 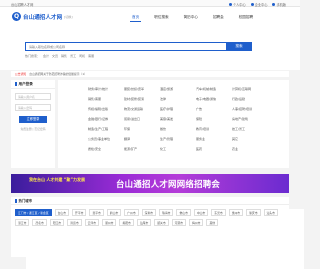 What do you see at coordinates (142, 129) in the screenshot?
I see `category-link: 环保` at bounding box center [142, 129].